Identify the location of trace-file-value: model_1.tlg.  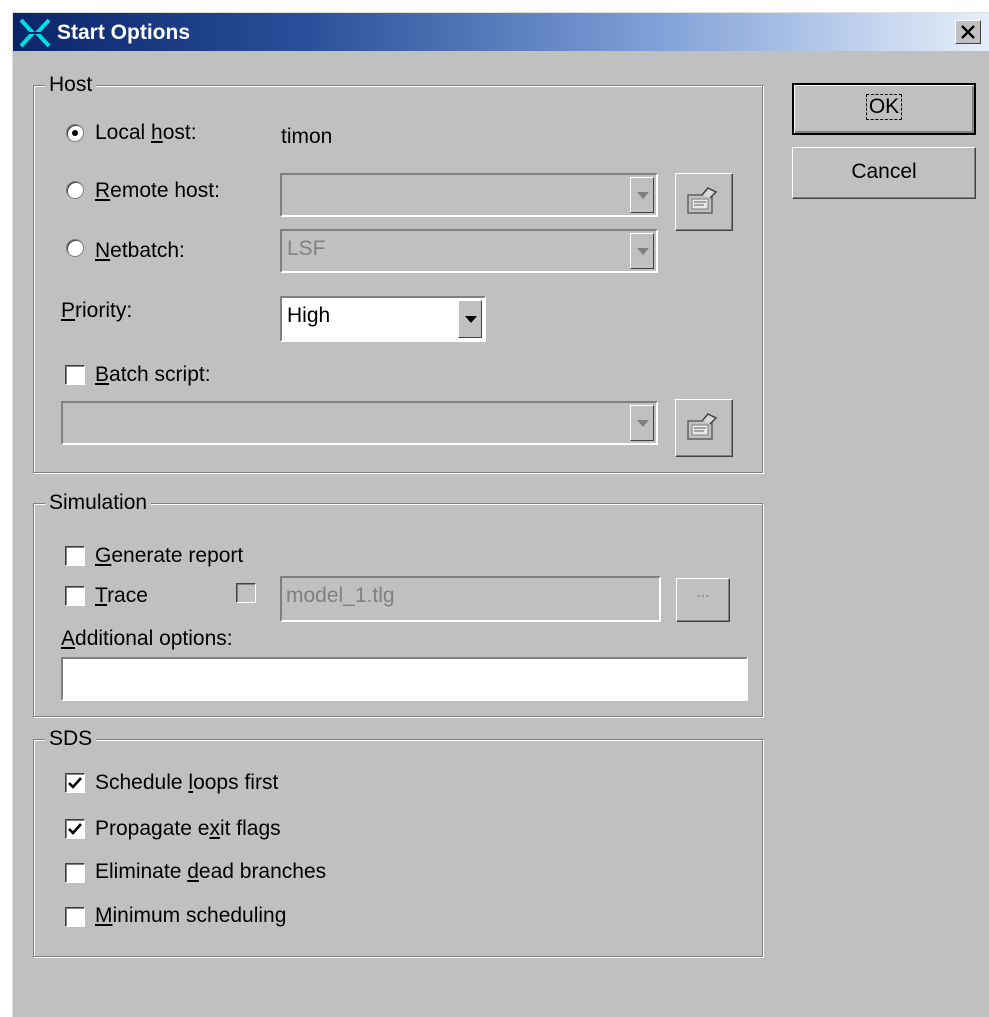
(340, 595).